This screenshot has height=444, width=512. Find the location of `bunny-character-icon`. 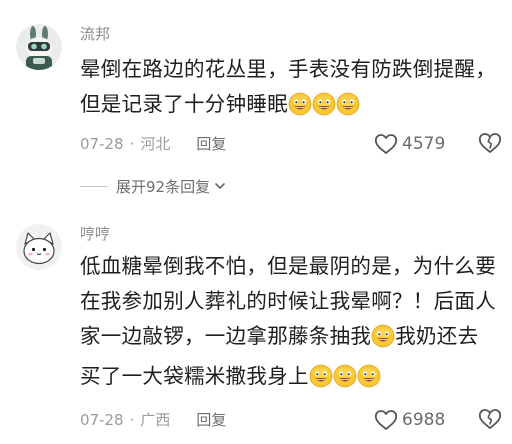

bunny-character-icon is located at coordinates (39, 47).